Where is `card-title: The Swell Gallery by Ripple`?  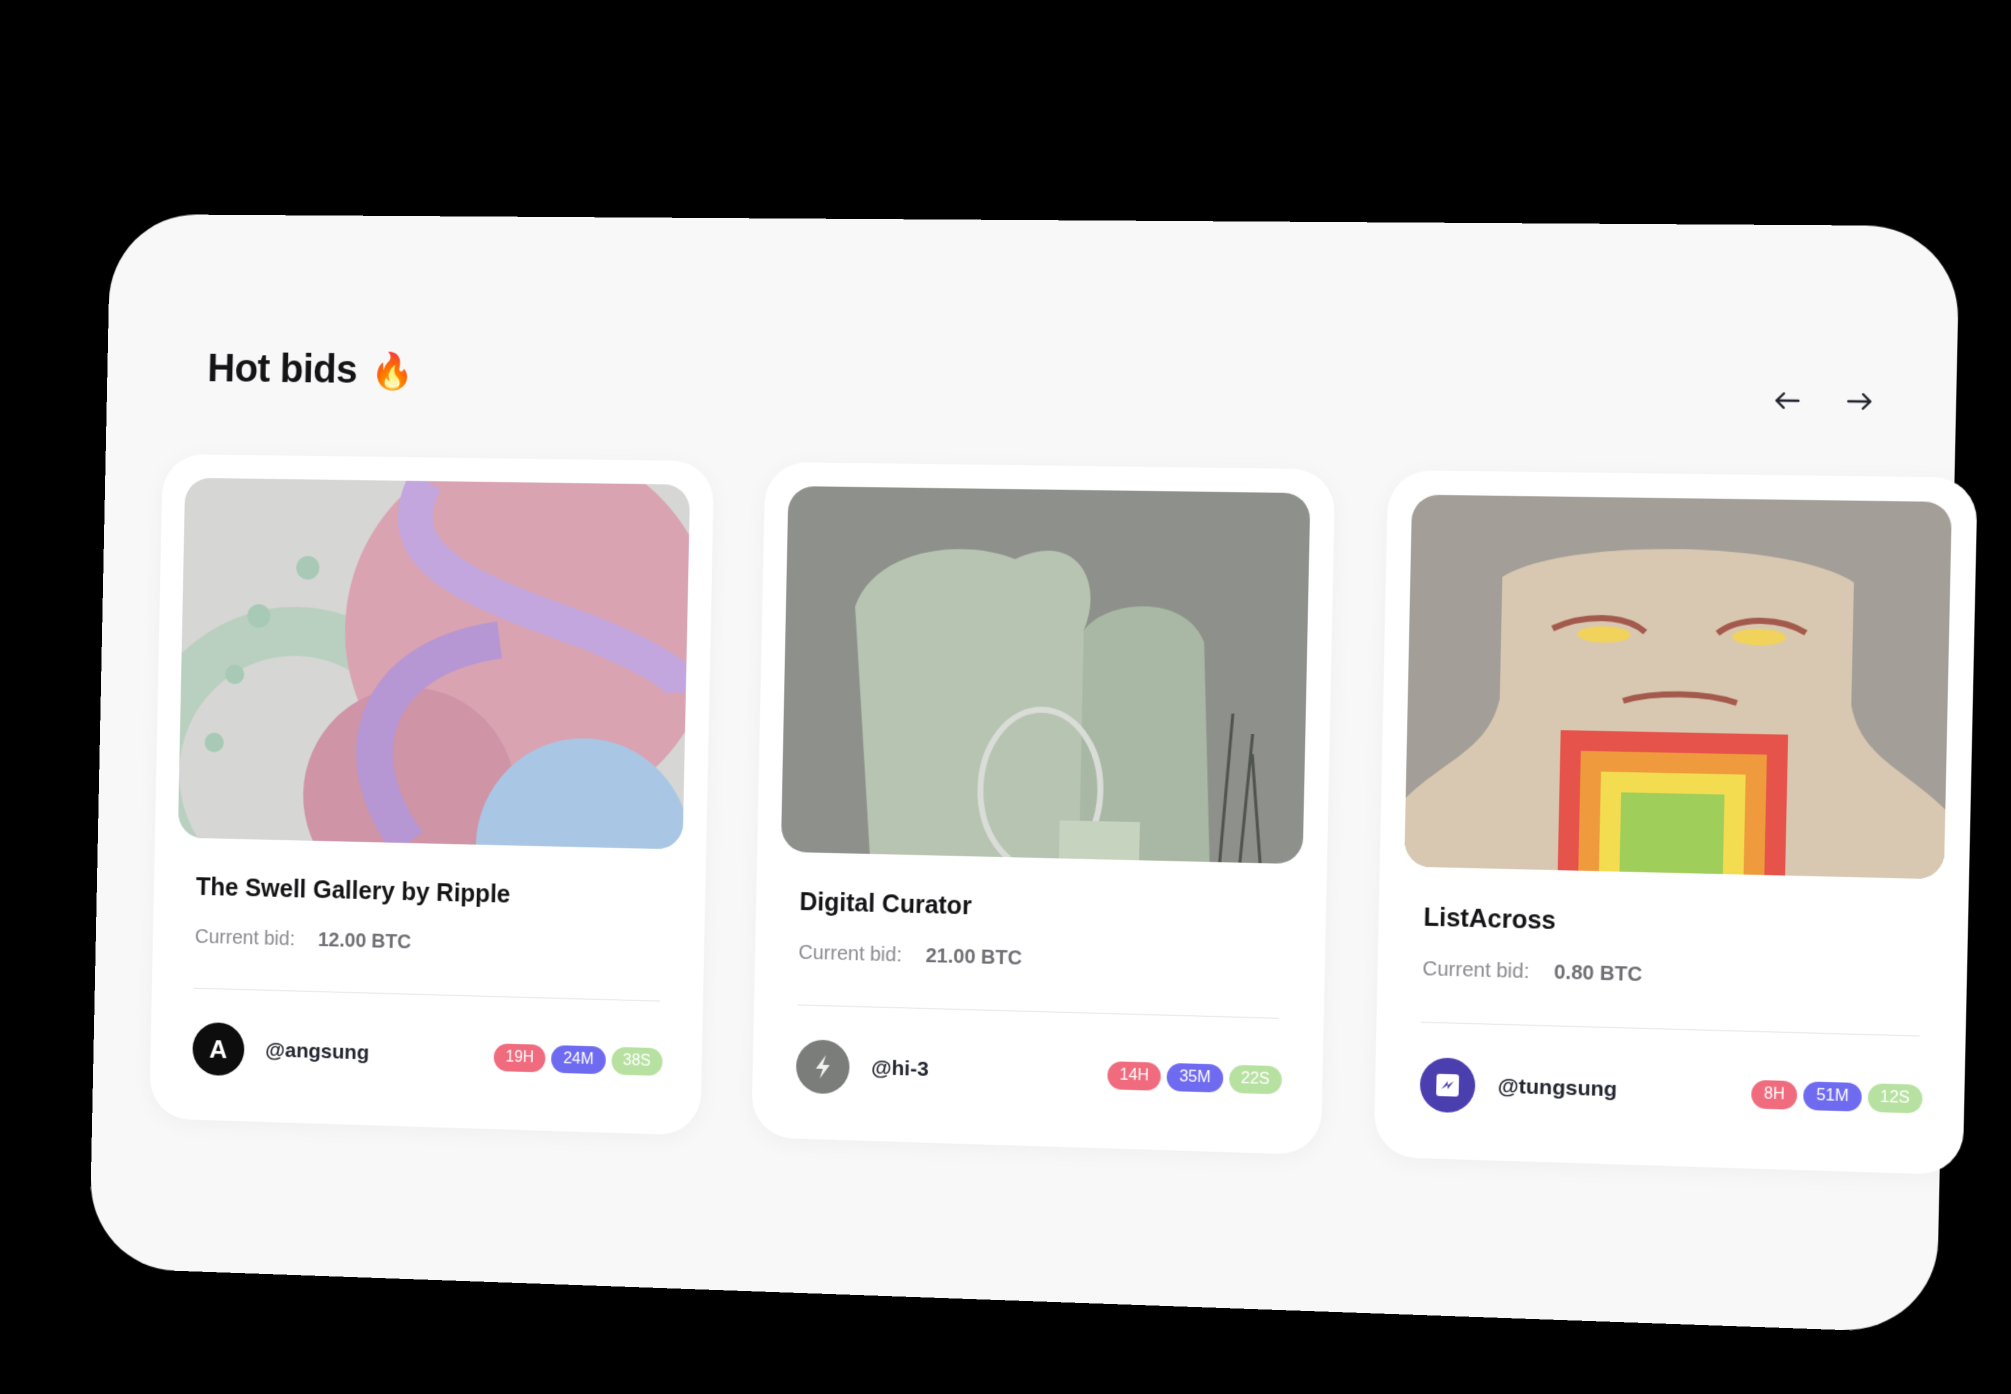
card-title: The Swell Gallery by Ripple is located at coordinates (353, 891).